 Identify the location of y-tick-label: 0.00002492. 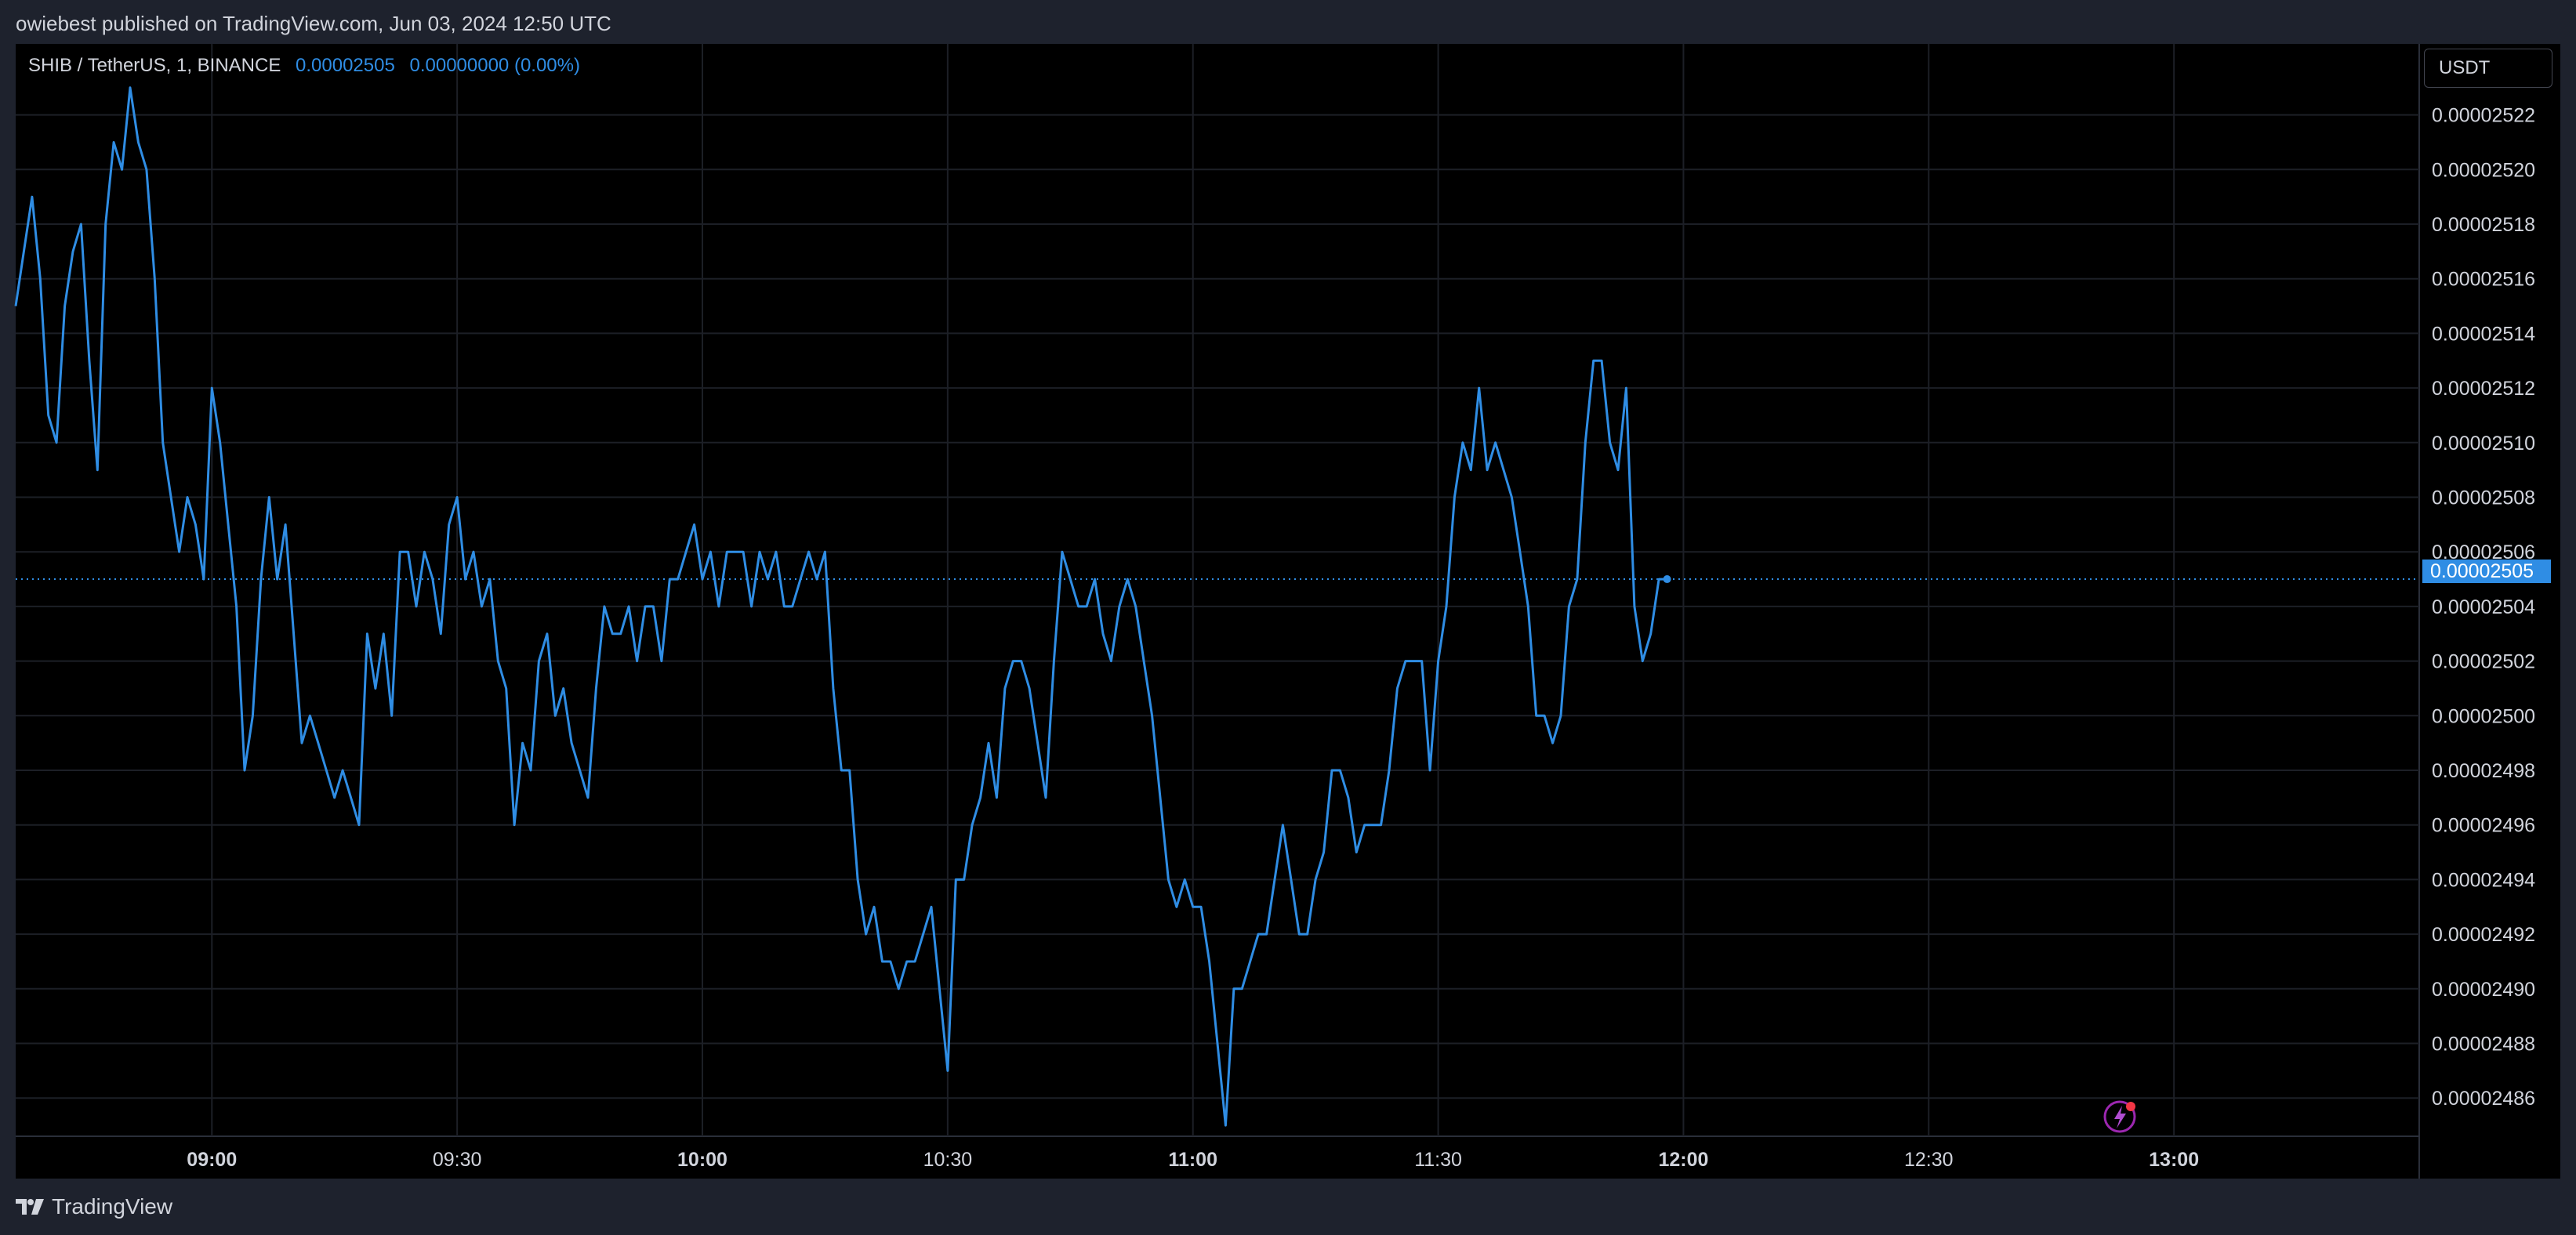
(2483, 935).